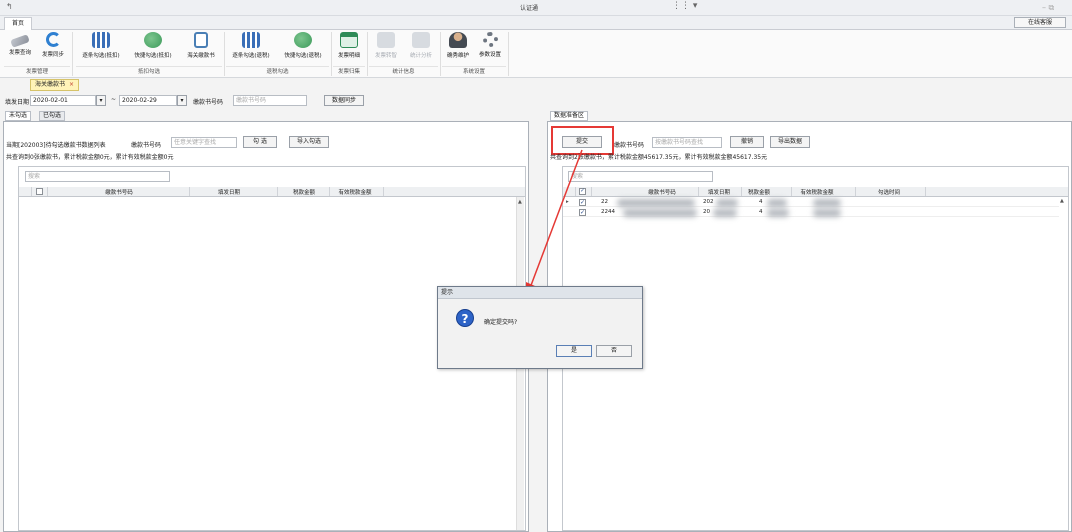 Image resolution: width=1072 pixels, height=532 pixels. Describe the element at coordinates (889, 192) in the screenshot. I see `col-check-time: 勾选时间` at that location.